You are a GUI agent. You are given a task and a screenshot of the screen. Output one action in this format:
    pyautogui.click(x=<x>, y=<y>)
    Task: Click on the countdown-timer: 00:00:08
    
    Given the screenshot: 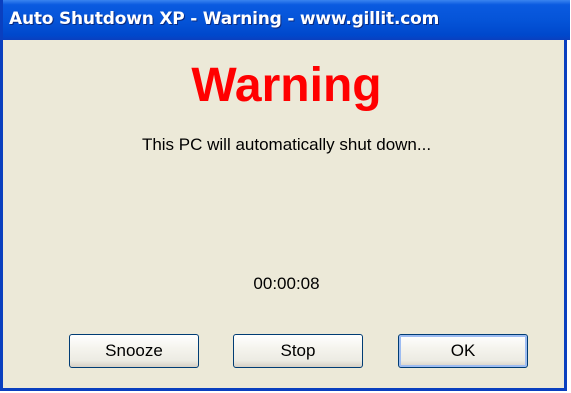 What is the action you would take?
    pyautogui.click(x=286, y=283)
    